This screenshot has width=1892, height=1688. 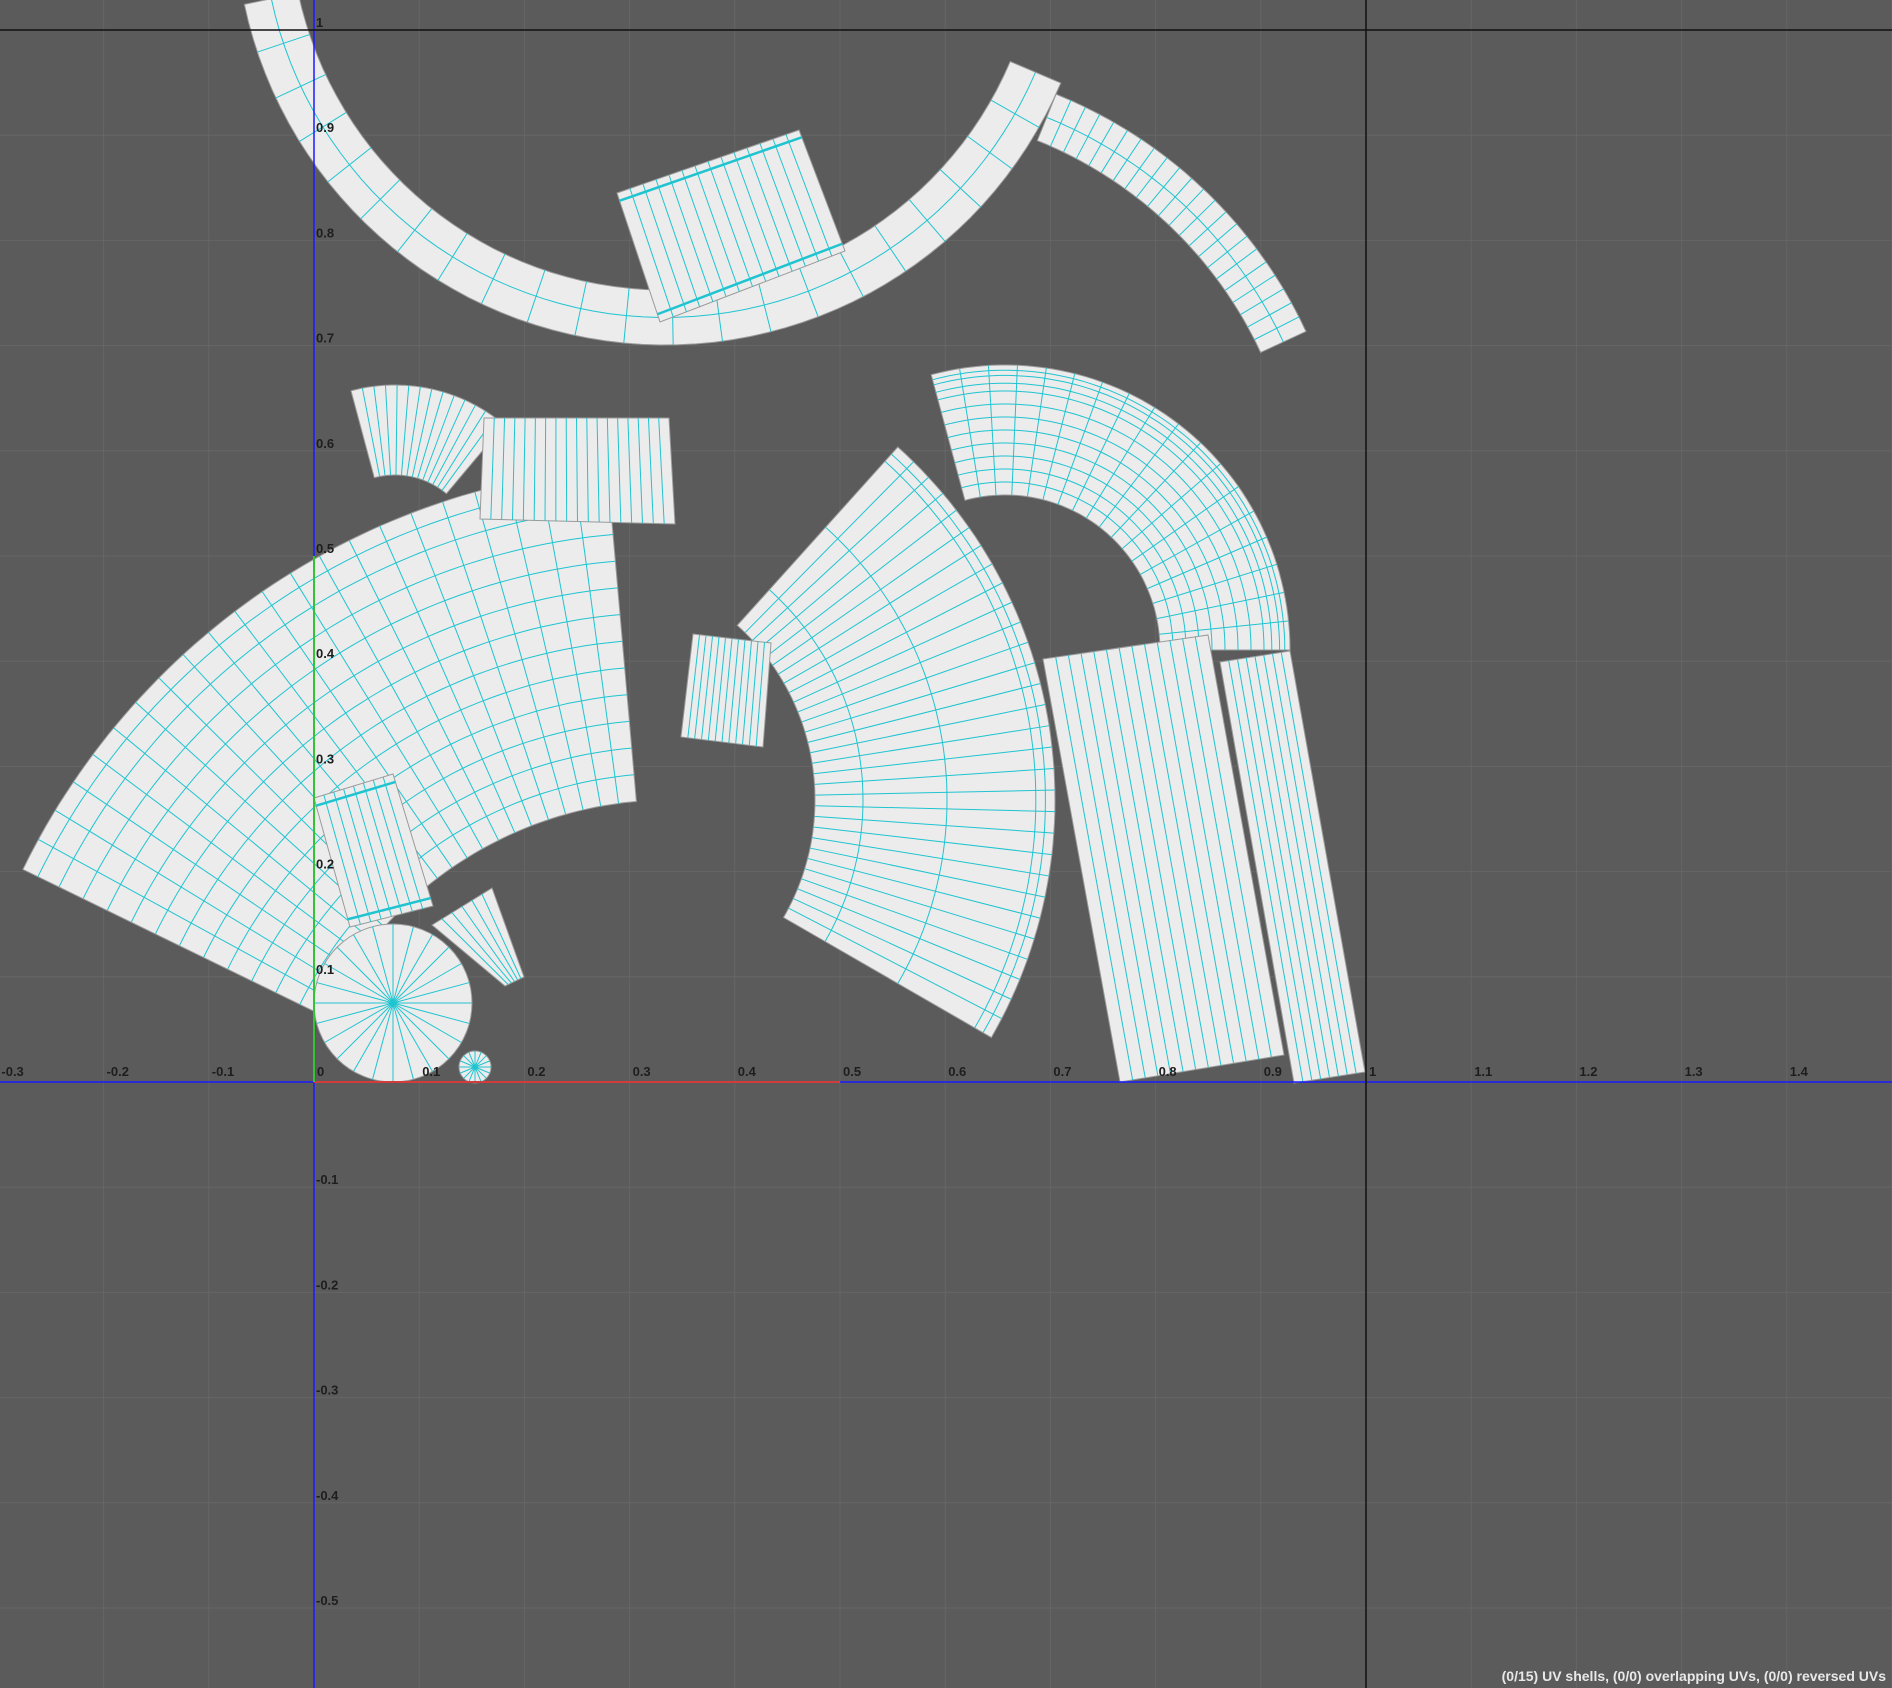 I want to click on uv-shell-strip-small, so click(x=726, y=690).